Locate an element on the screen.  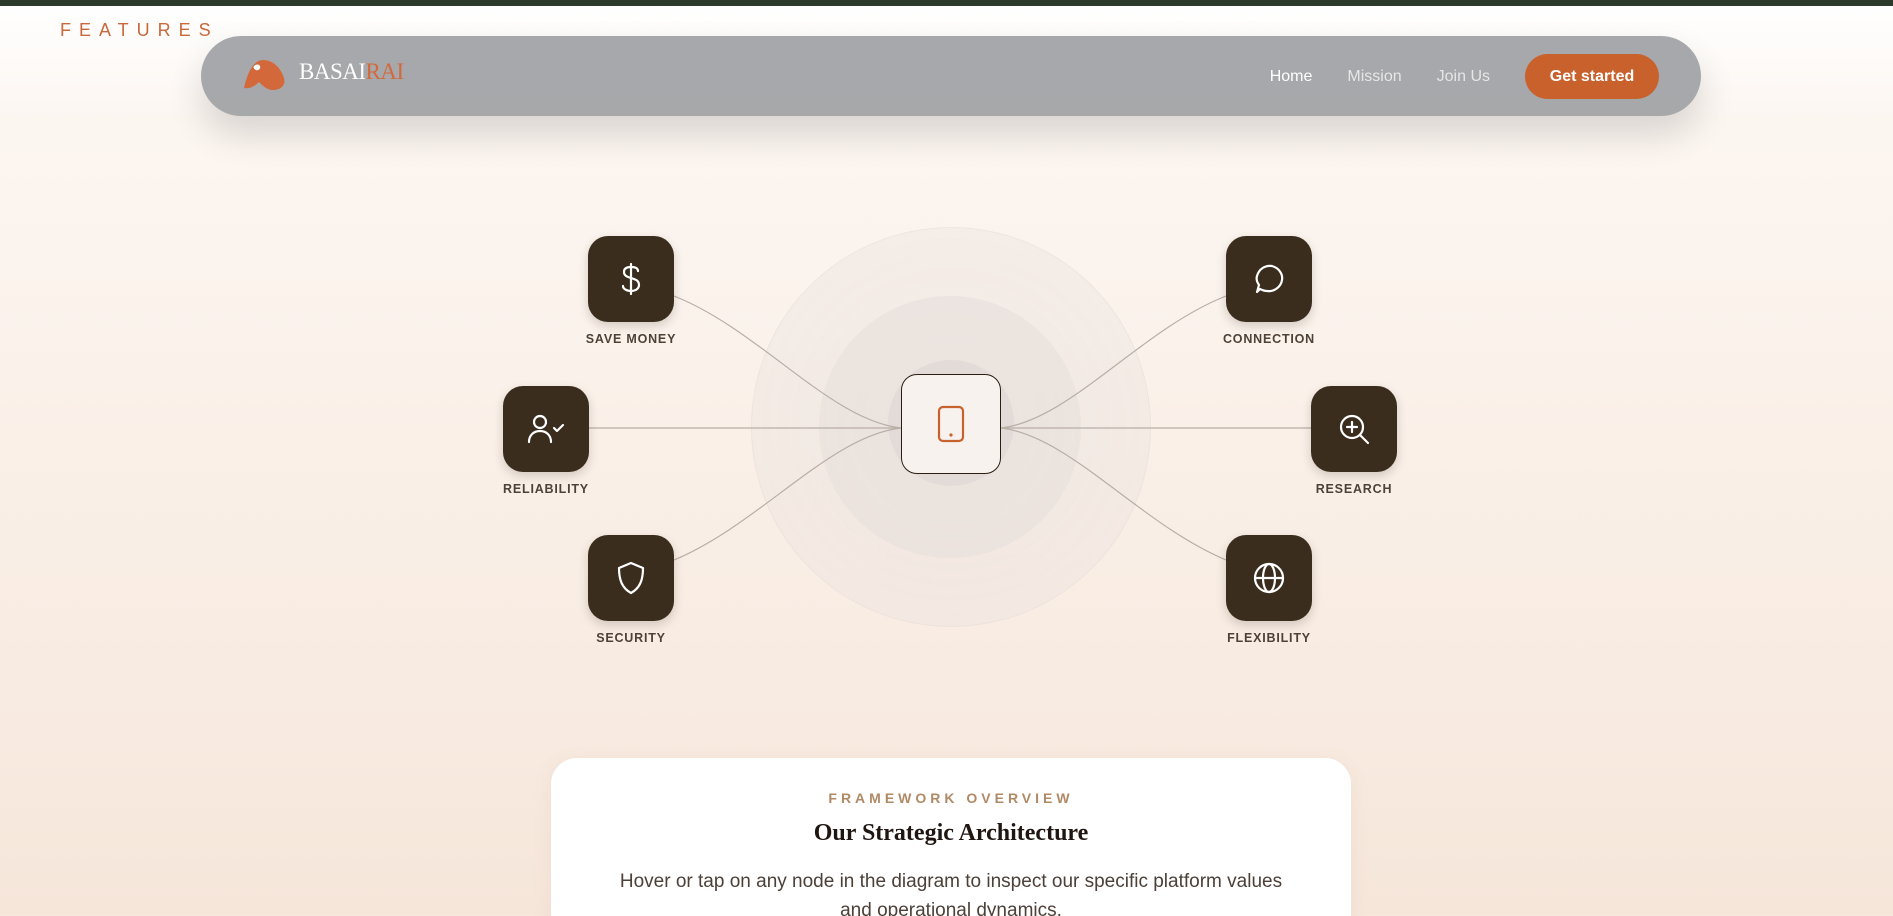
node-research: RESEARCH is located at coordinates (1354, 441).